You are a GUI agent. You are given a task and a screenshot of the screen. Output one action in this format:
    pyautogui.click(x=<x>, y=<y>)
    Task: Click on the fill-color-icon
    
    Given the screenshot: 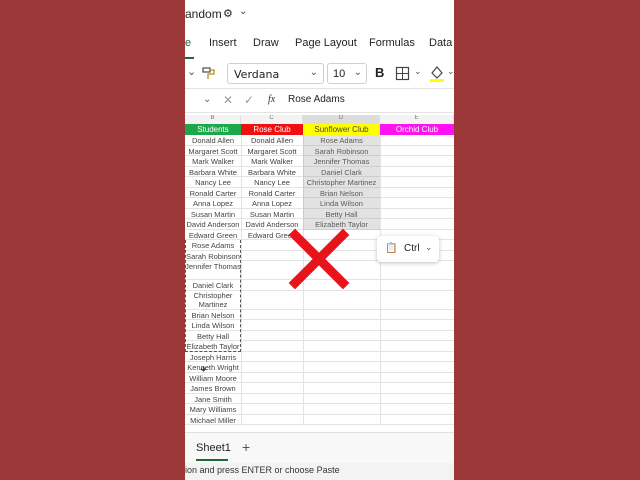 What is the action you would take?
    pyautogui.click(x=437, y=73)
    